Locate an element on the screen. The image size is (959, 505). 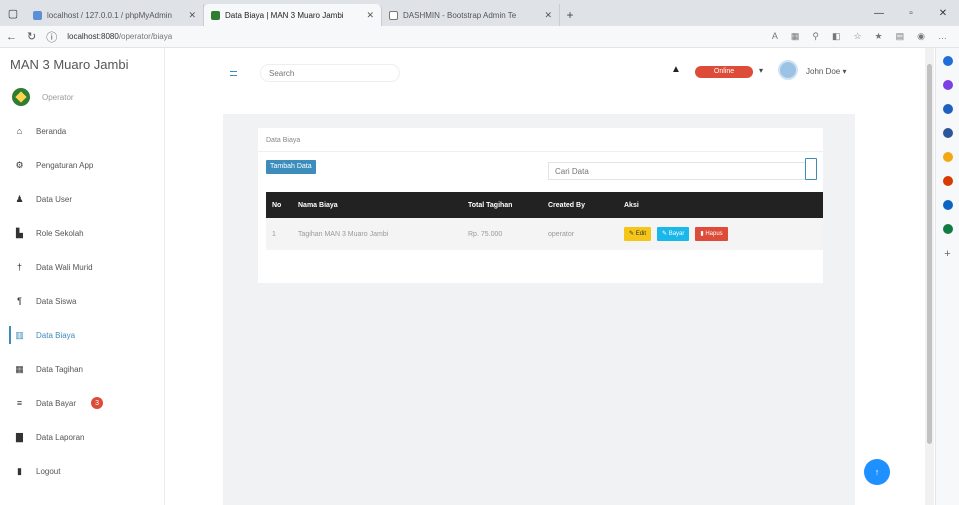
maximize-icon: ▫ is located at coordinates (911, 13).